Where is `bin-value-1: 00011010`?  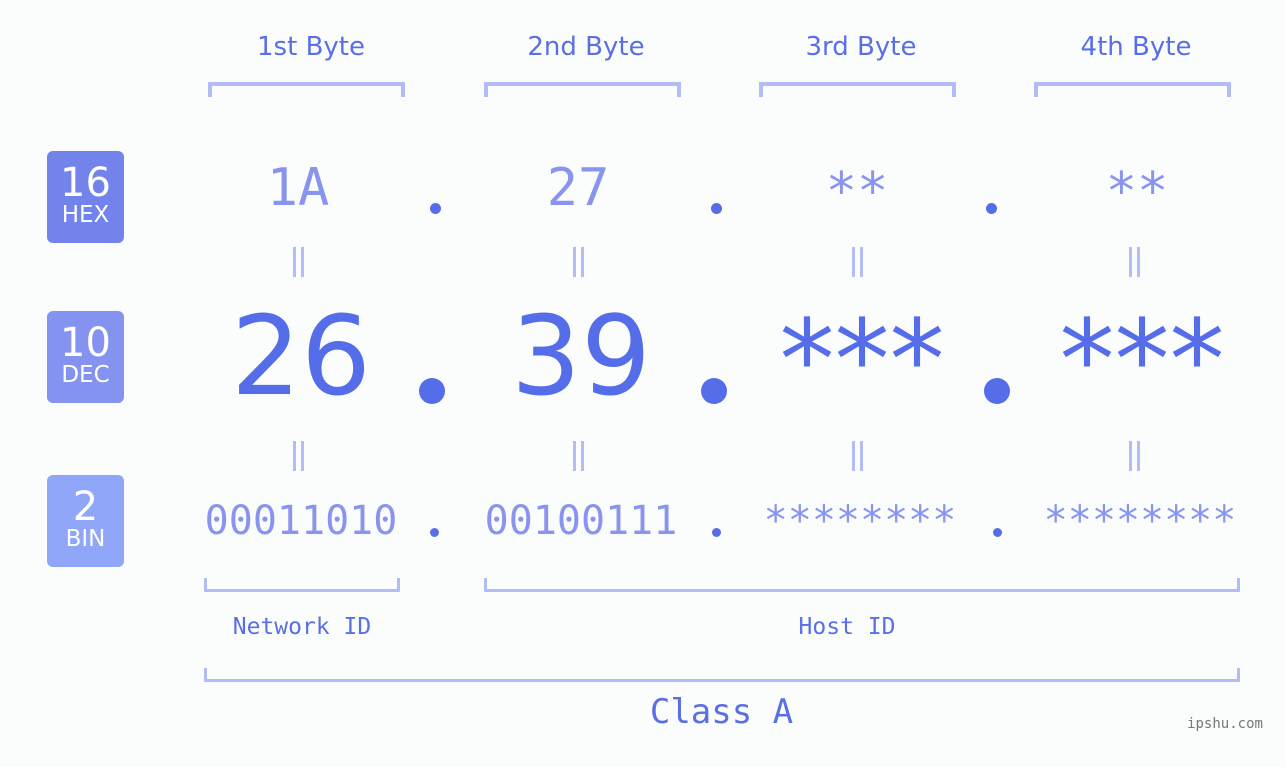
bin-value-1: 00011010 is located at coordinates (301, 521).